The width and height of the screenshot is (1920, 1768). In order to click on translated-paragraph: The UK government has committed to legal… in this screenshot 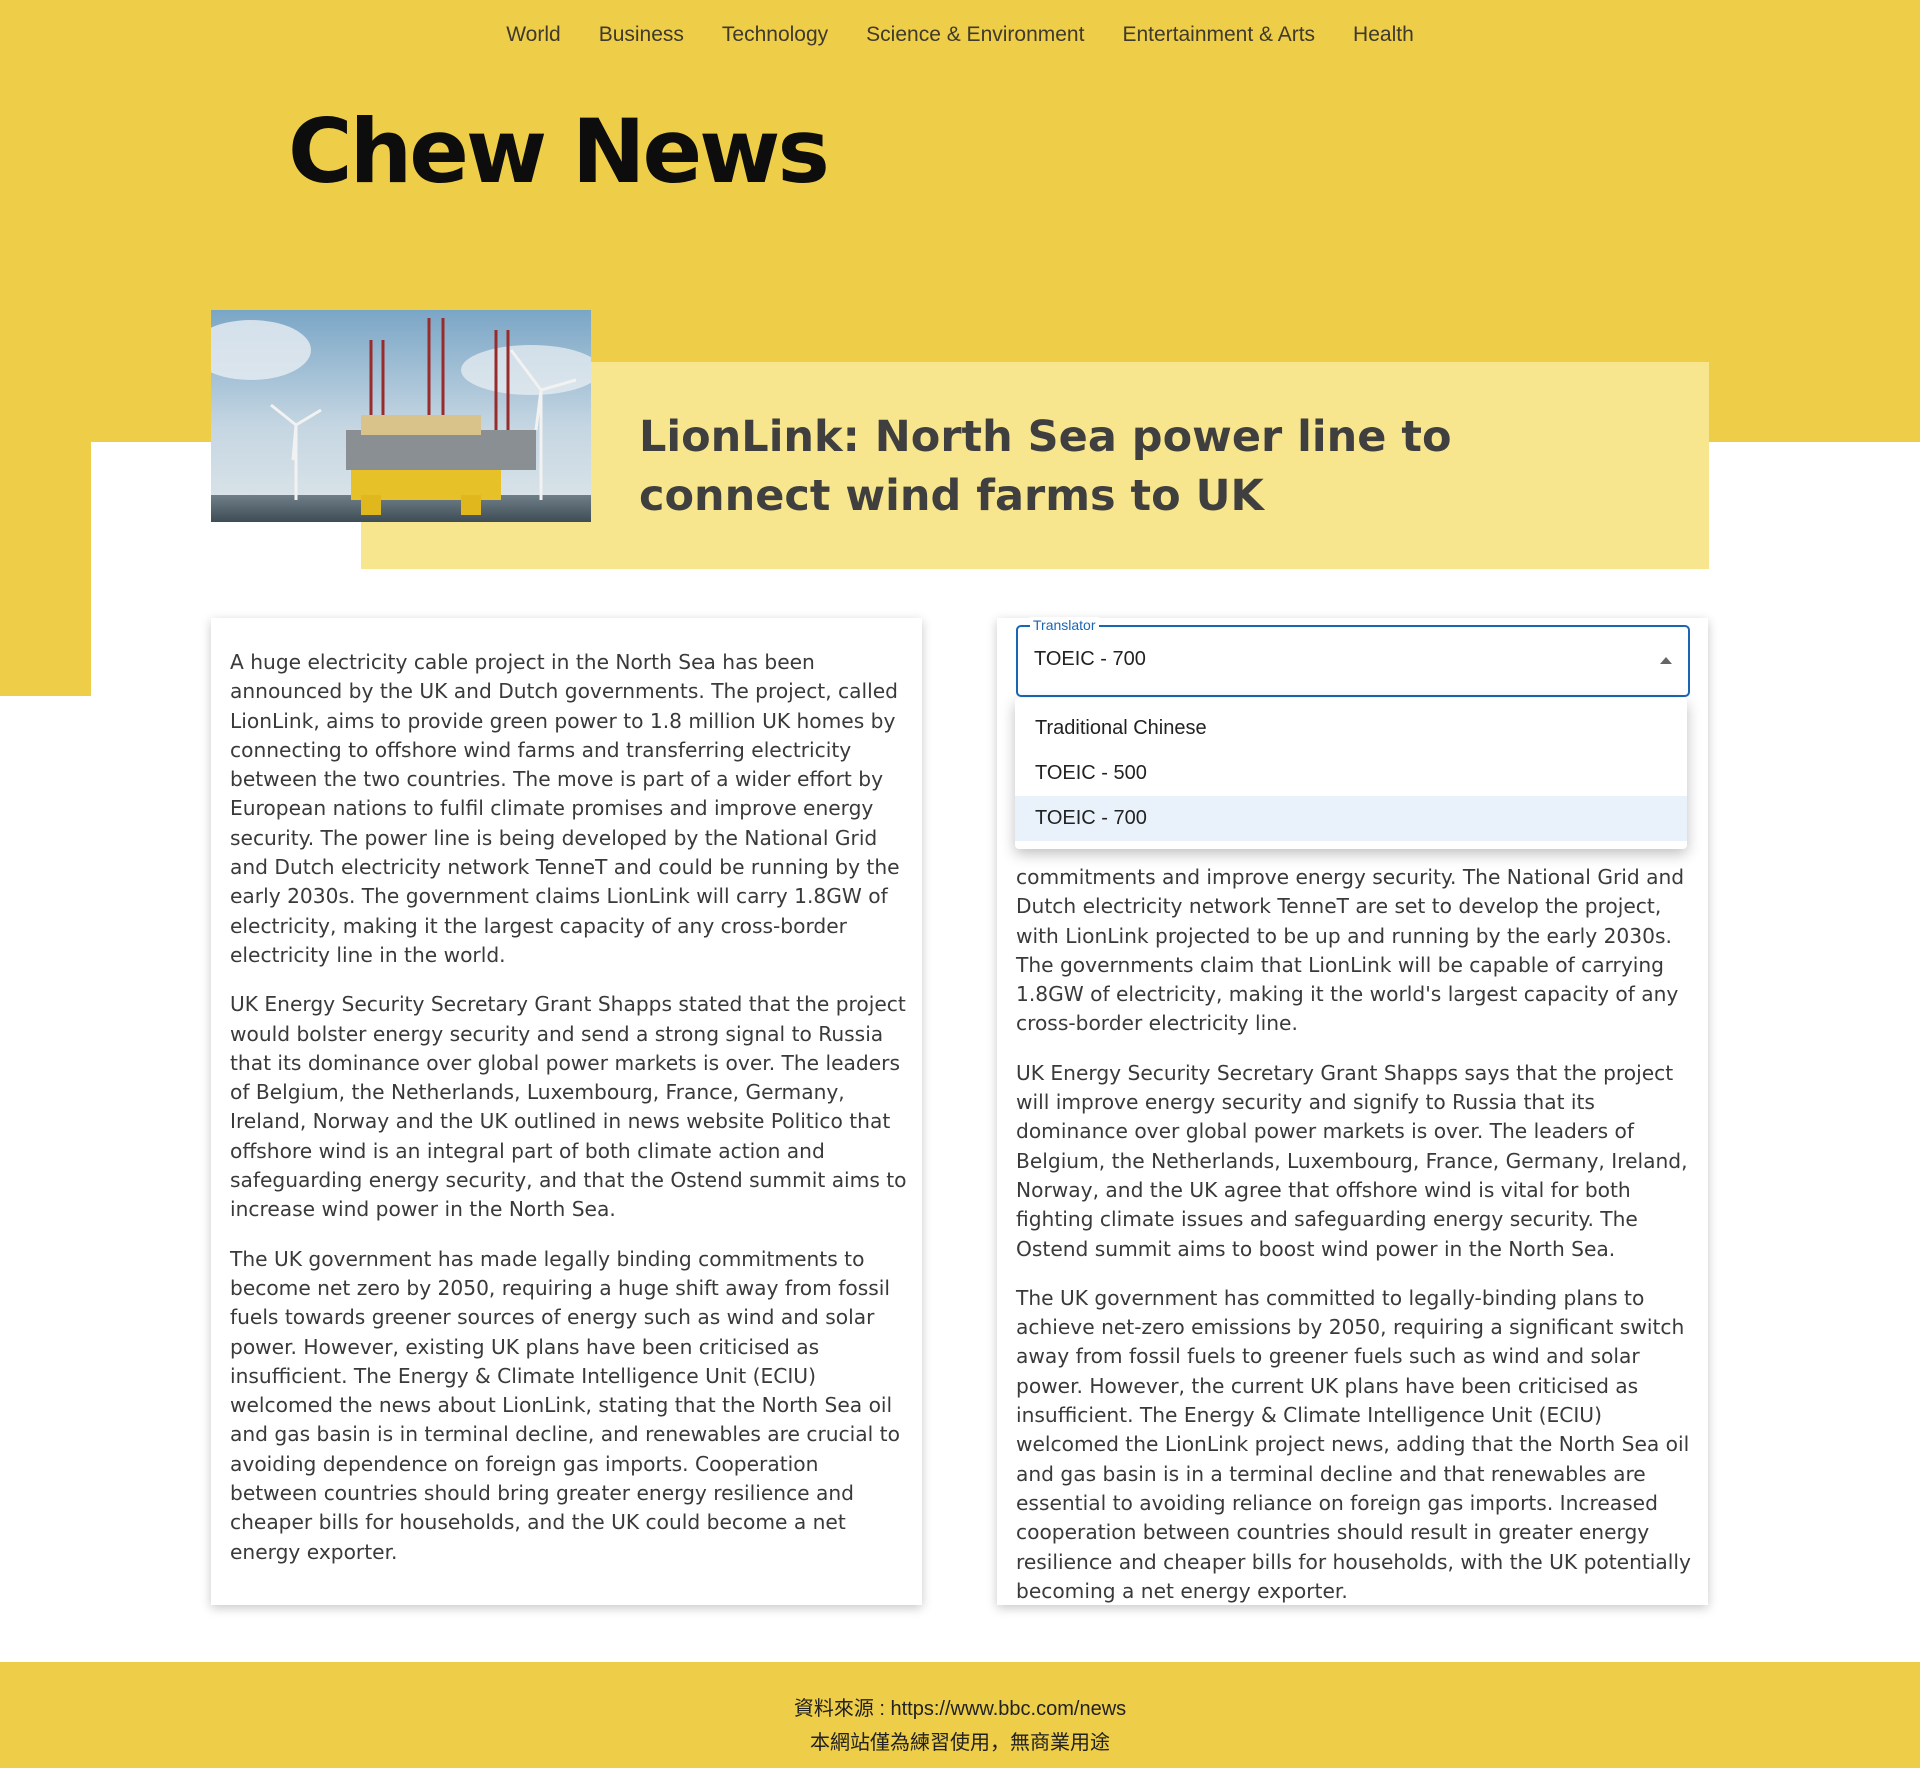, I will do `click(1353, 1444)`.